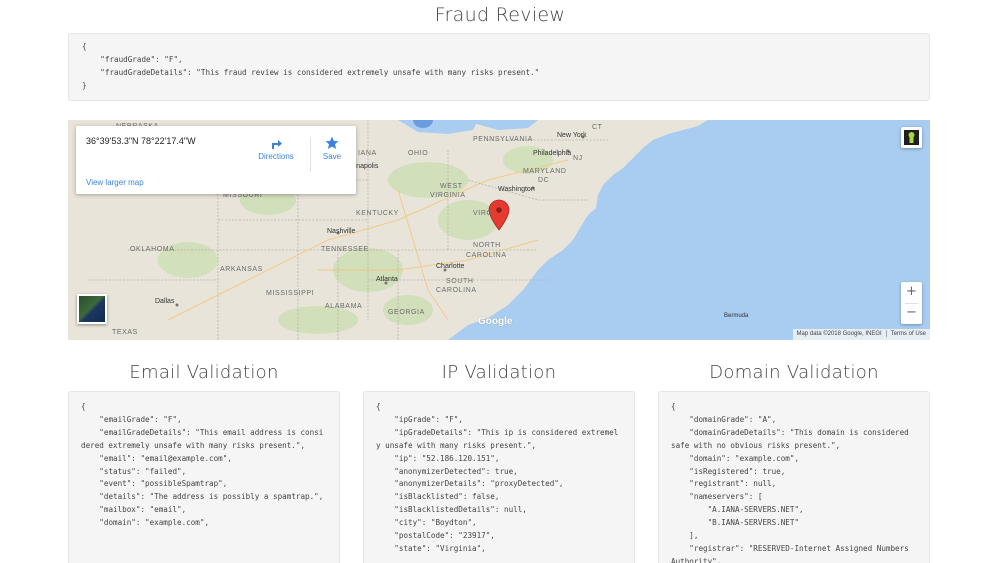 The image size is (1000, 563). I want to click on directions-button: Directions, so click(276, 148).